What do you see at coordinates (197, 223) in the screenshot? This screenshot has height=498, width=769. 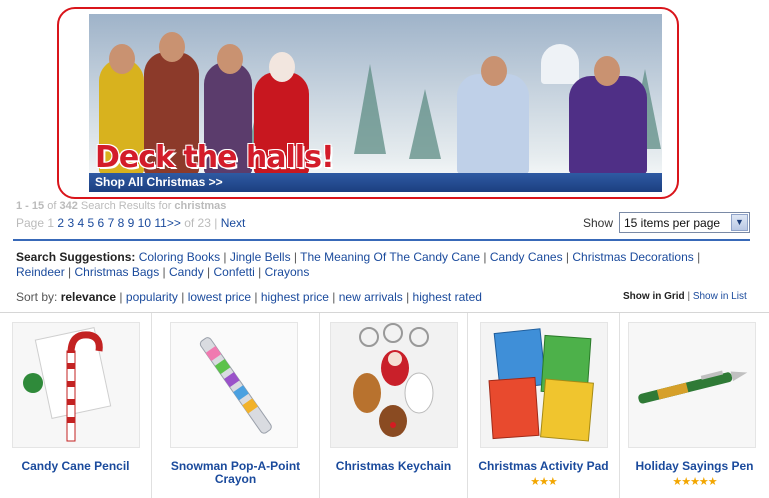 I see `page-total: of 23` at bounding box center [197, 223].